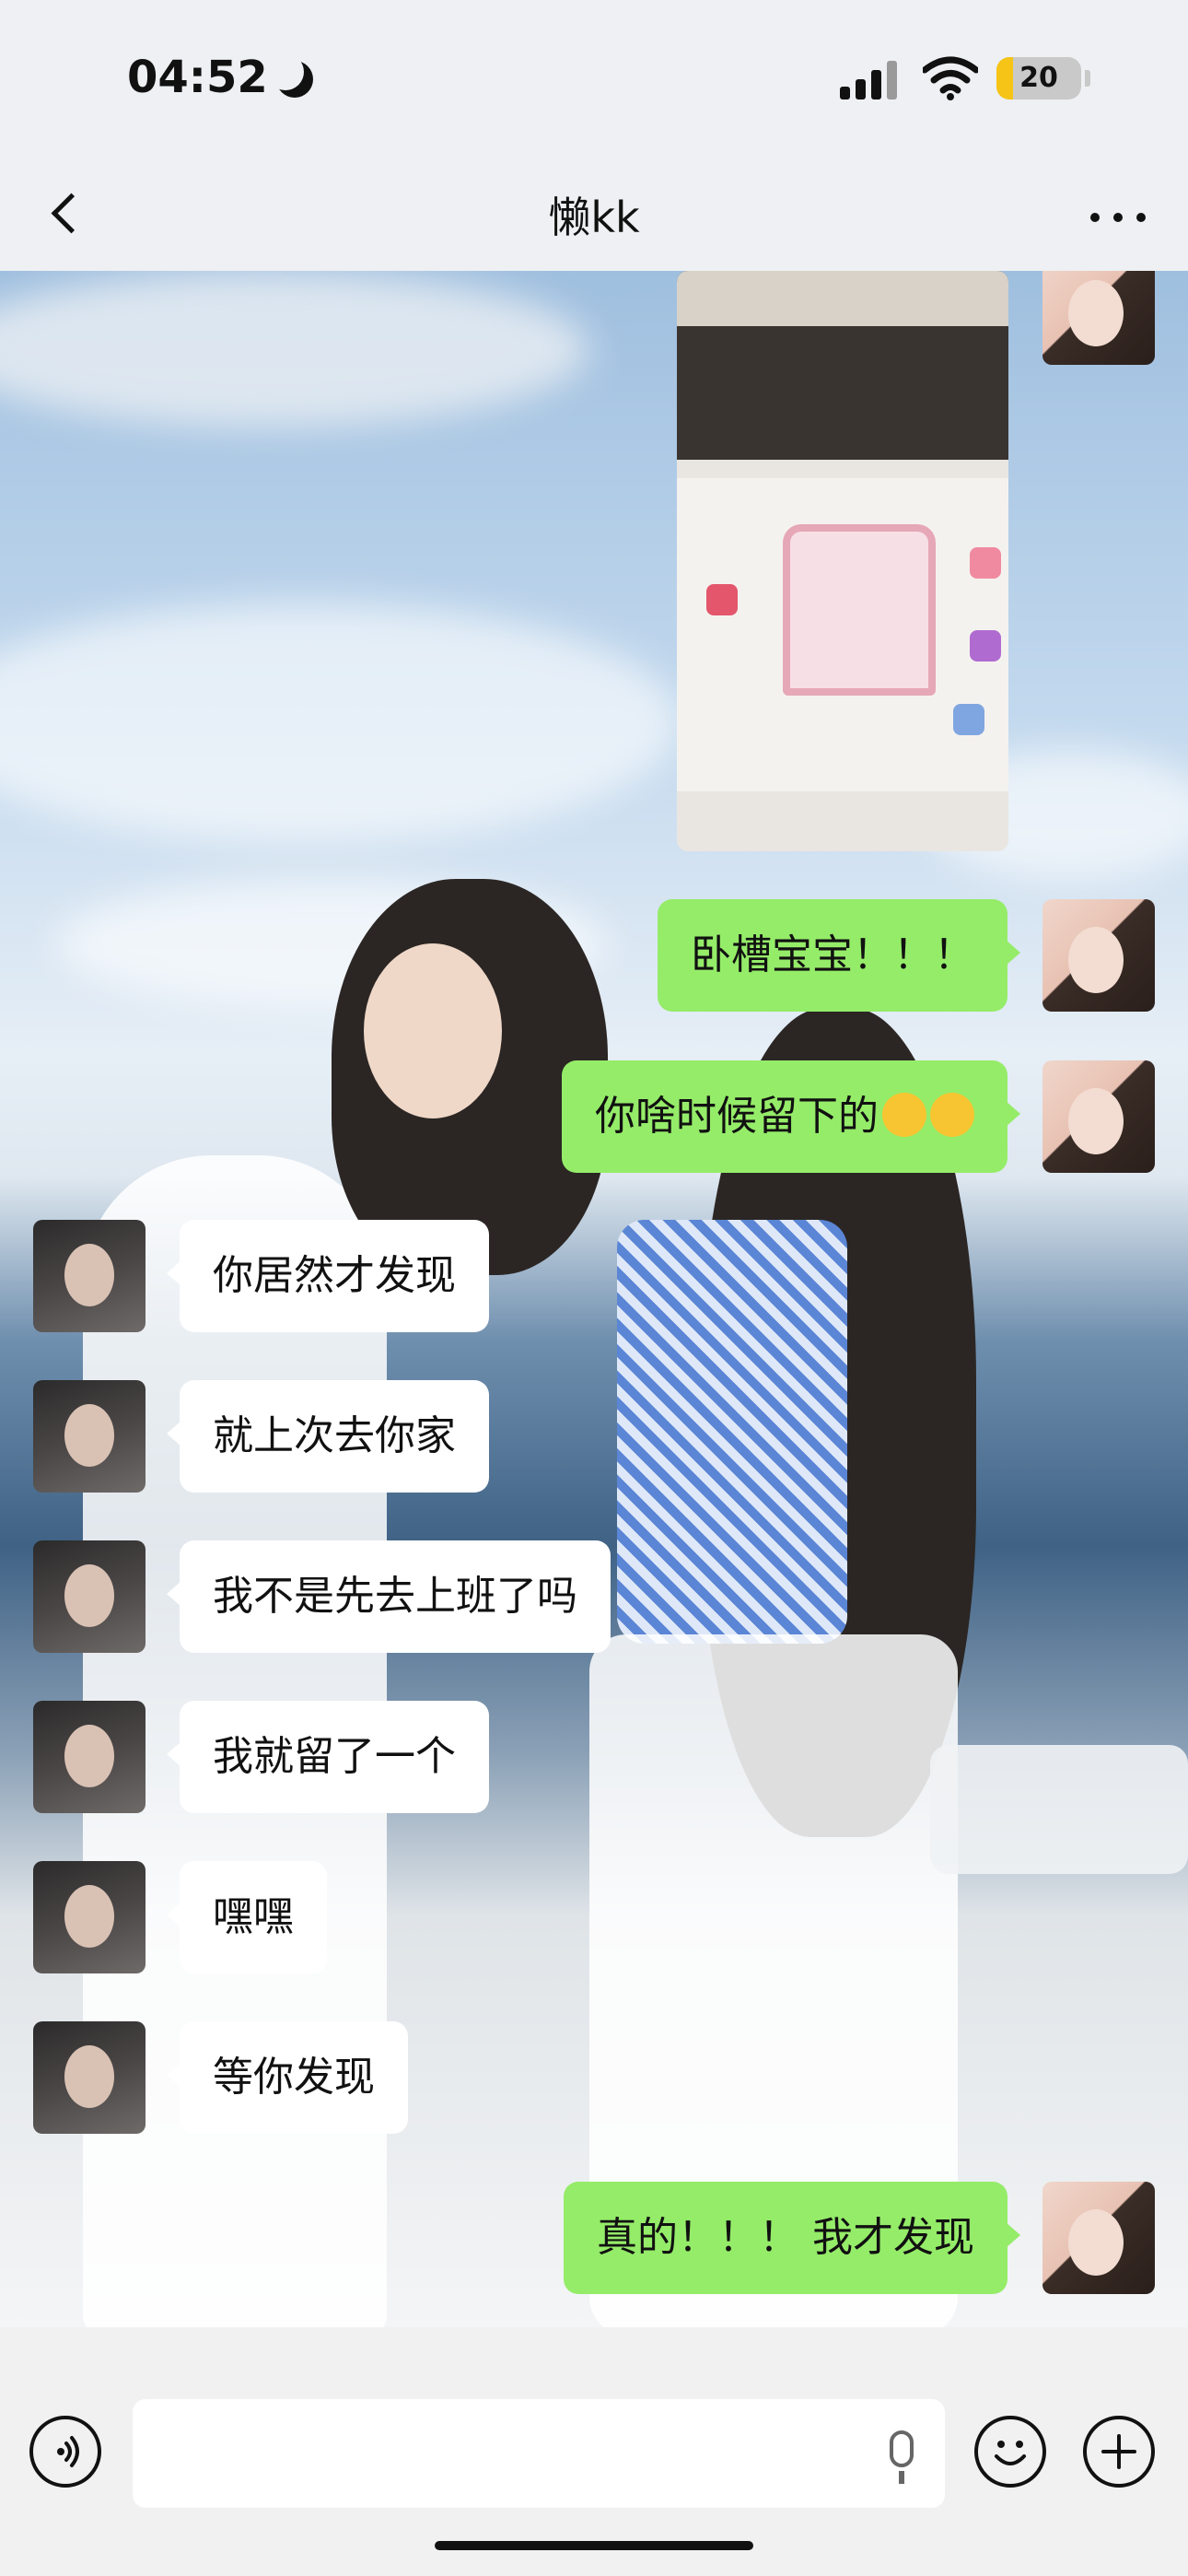 This screenshot has width=1188, height=2576. What do you see at coordinates (951, 78) in the screenshot?
I see `wifi-icon` at bounding box center [951, 78].